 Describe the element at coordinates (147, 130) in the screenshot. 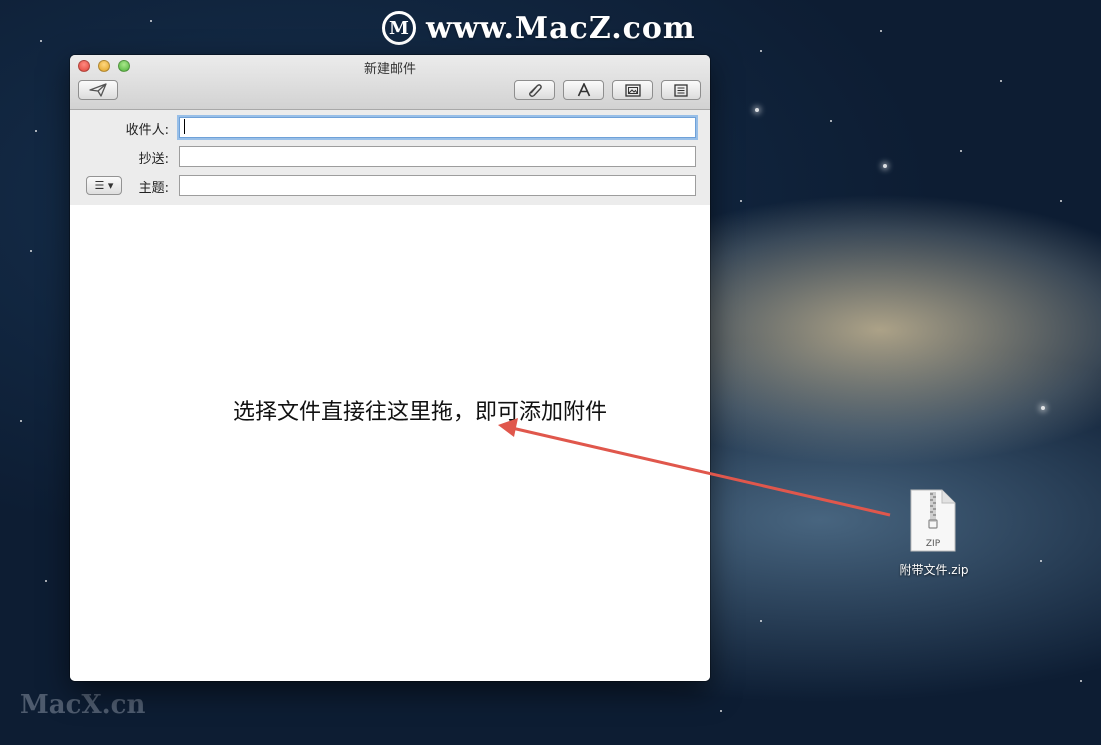

I see `to-label: 收件人:` at that location.